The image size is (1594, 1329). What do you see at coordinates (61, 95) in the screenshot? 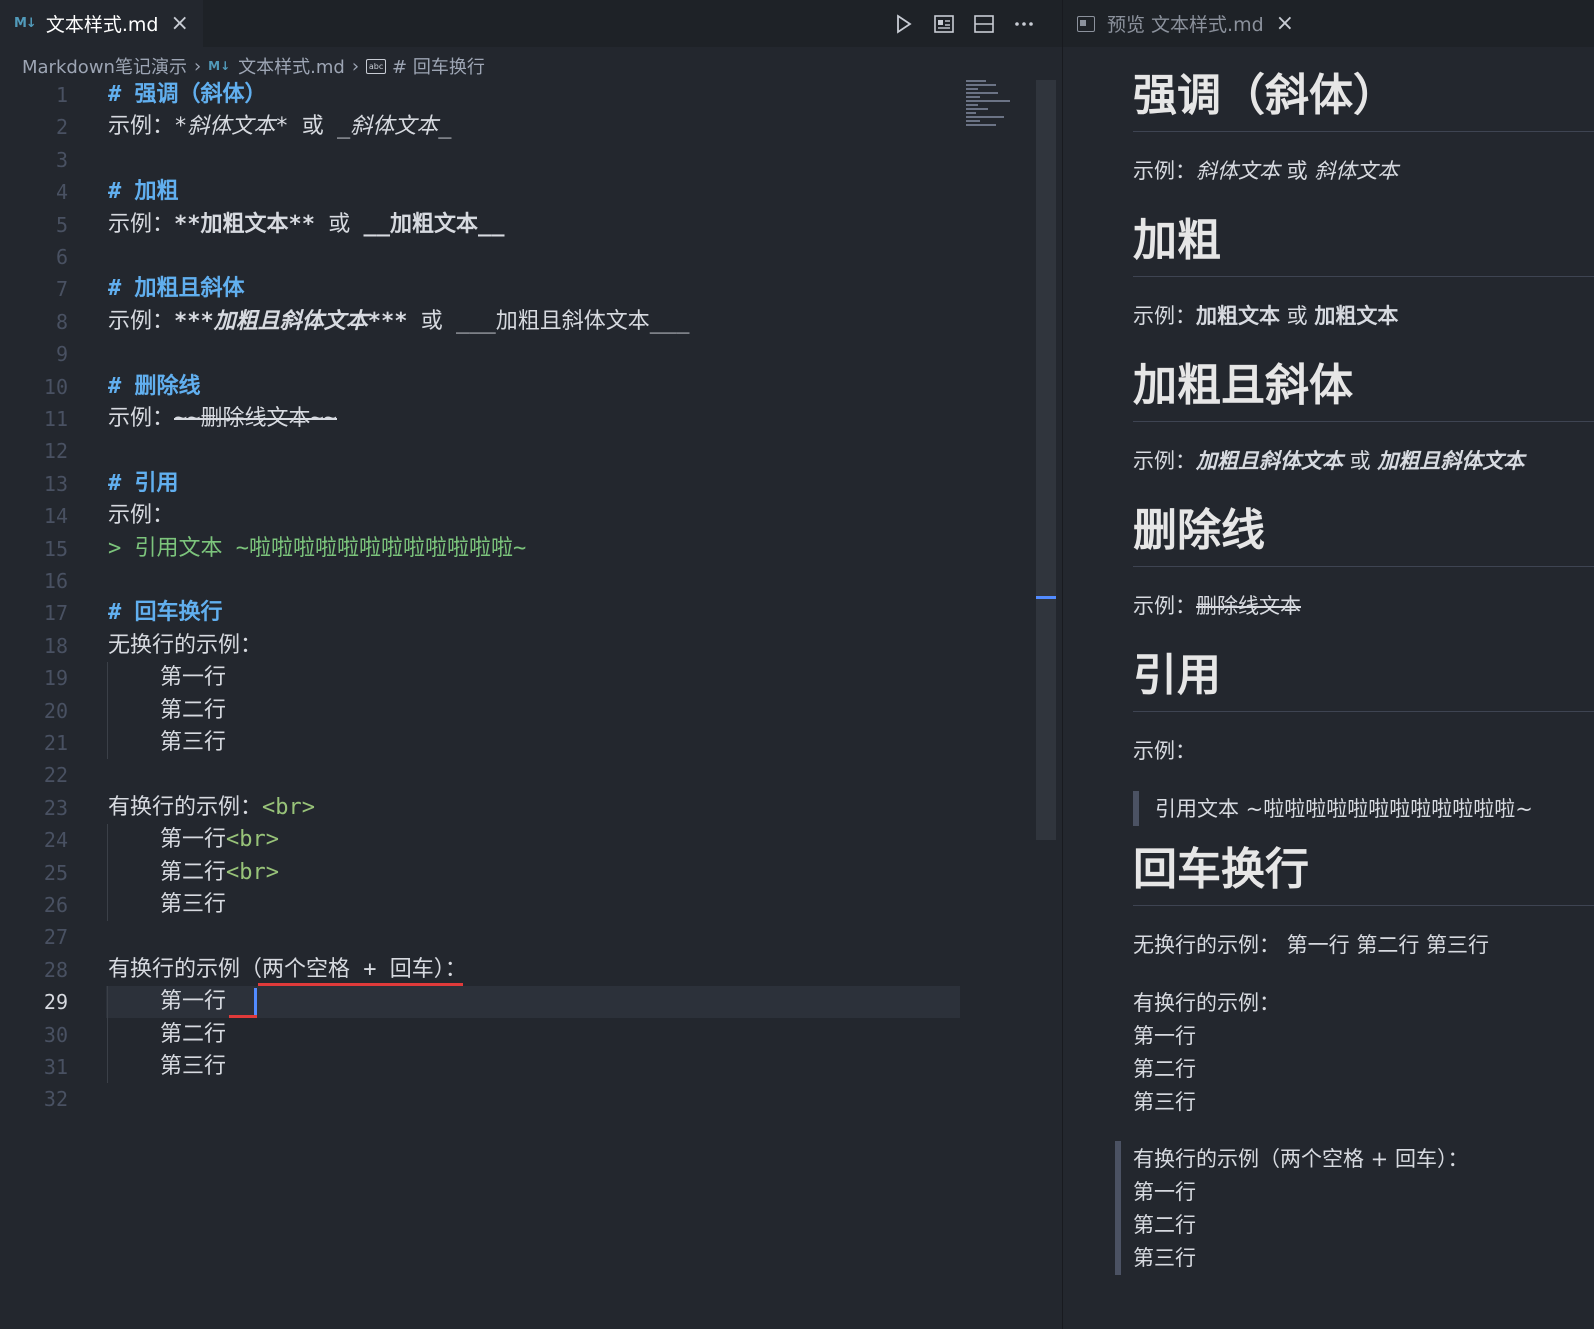
I see `line-number: 1` at bounding box center [61, 95].